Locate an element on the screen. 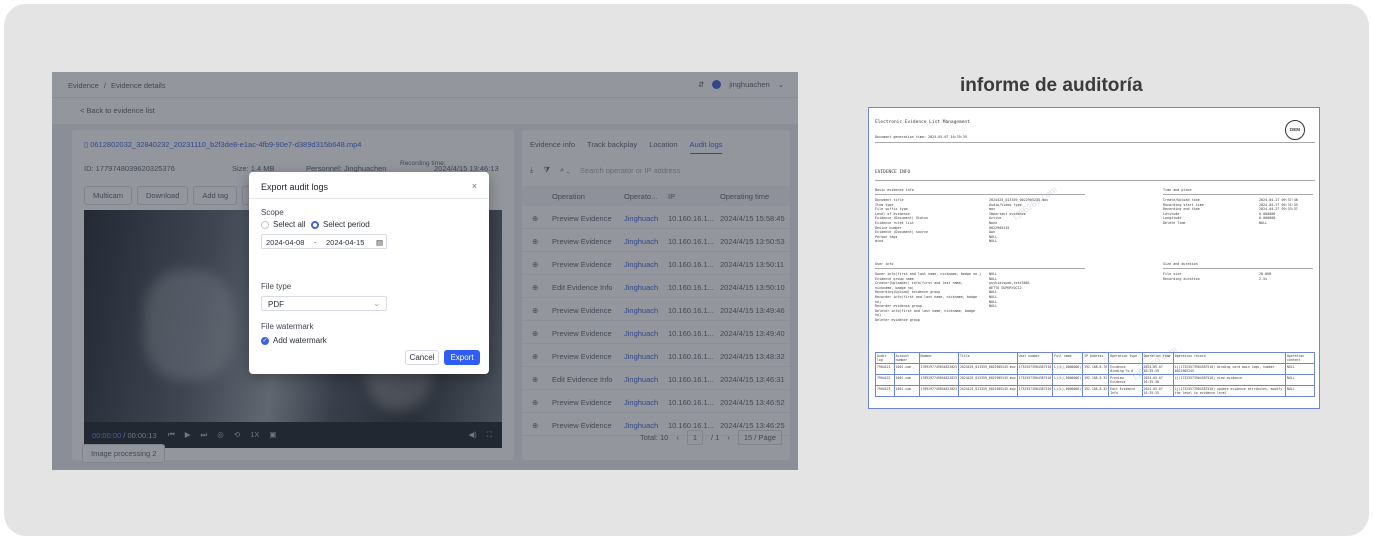 Image resolution: width=1373 pixels, height=540 pixels. select-period-radio: Select period is located at coordinates (340, 224).